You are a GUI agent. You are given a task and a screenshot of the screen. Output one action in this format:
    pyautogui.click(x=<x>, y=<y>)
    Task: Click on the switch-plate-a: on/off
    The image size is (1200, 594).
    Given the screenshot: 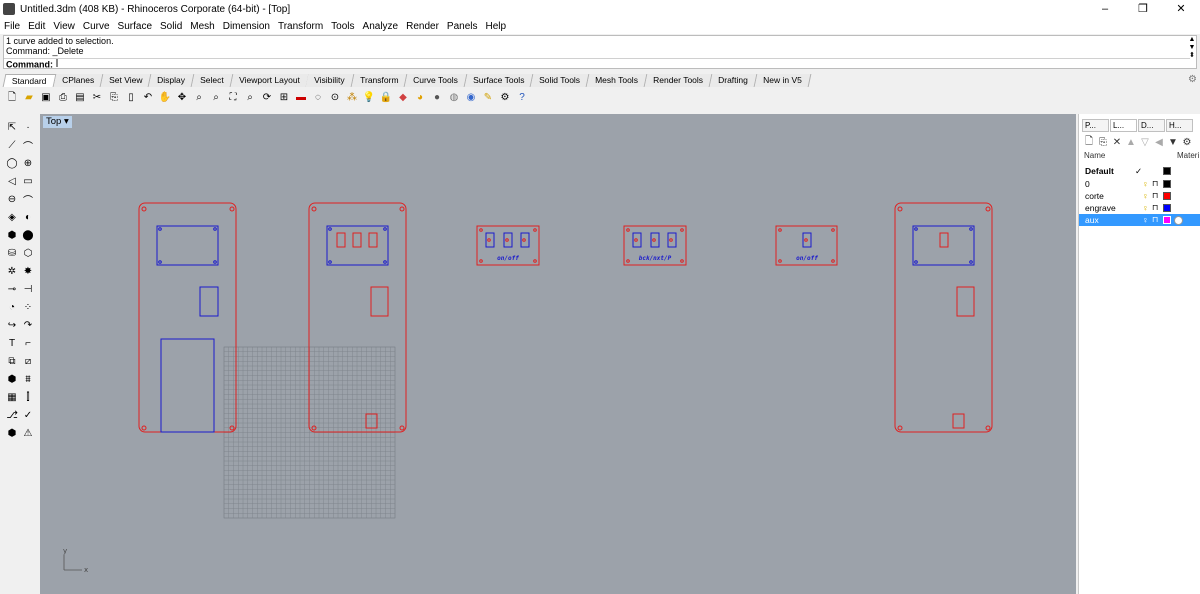 What is the action you would take?
    pyautogui.click(x=508, y=245)
    